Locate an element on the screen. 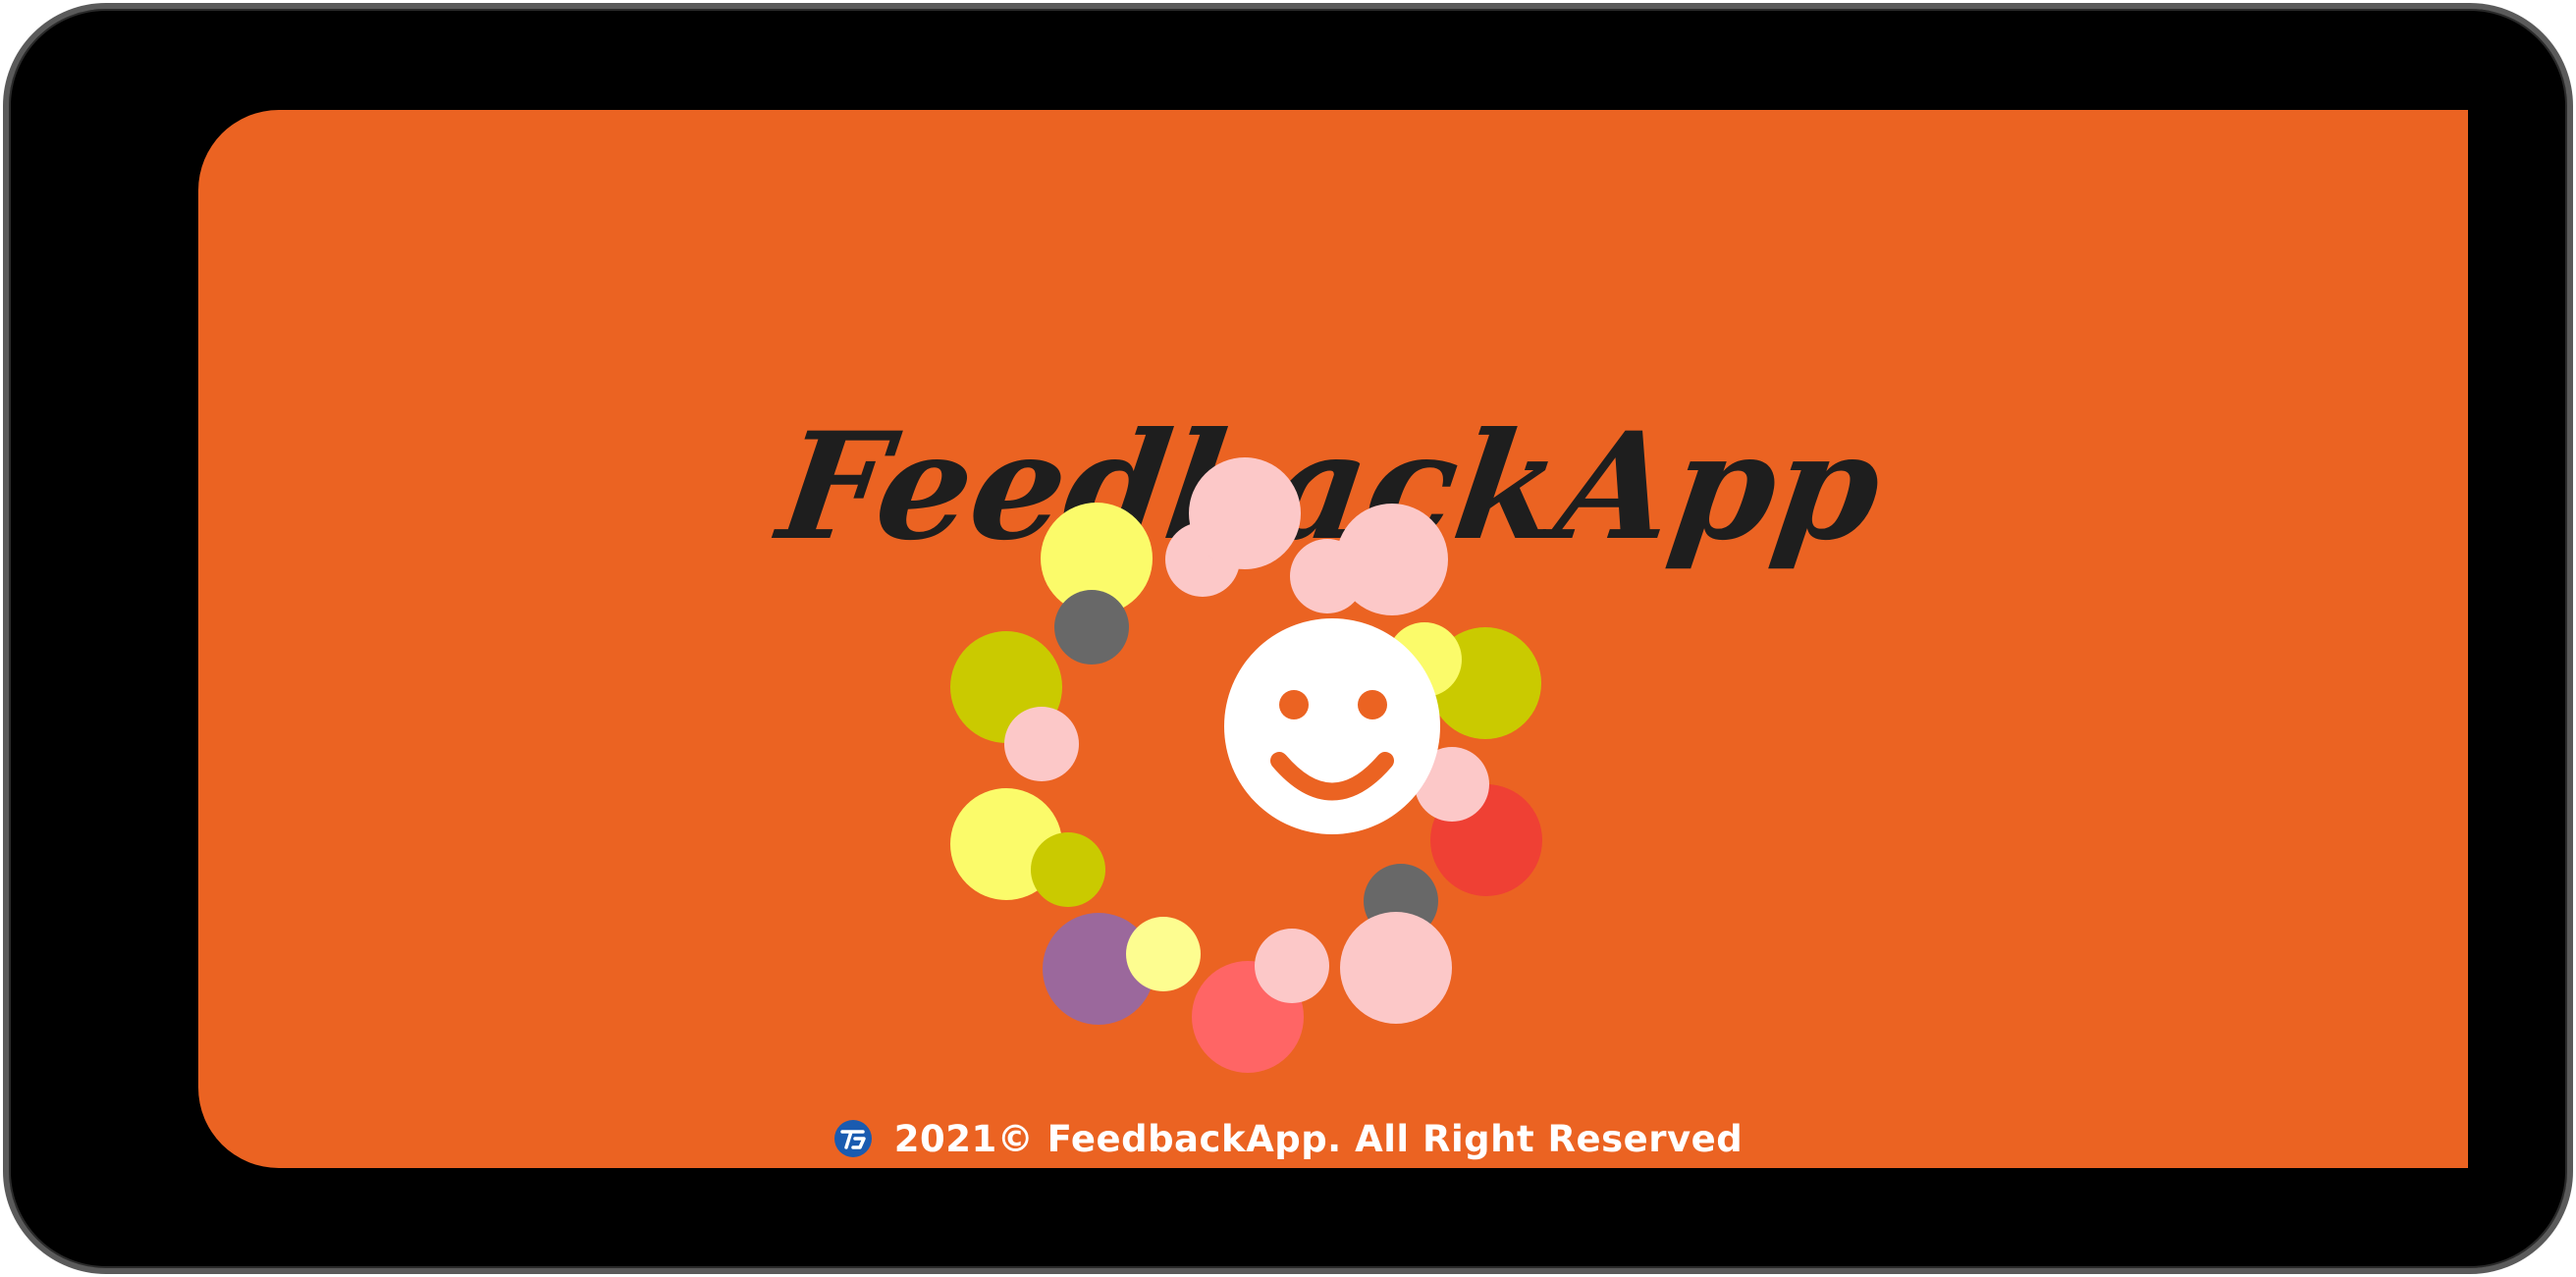 The height and width of the screenshot is (1277, 2576). bubble-yellow is located at coordinates (1163, 954).